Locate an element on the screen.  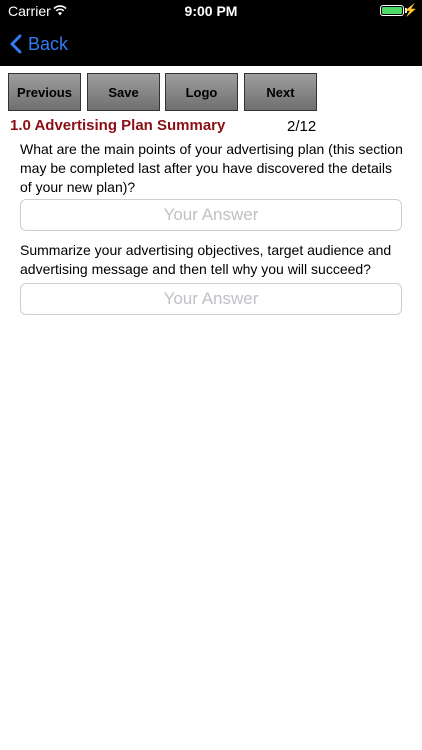
save-button: Save is located at coordinates (123, 92).